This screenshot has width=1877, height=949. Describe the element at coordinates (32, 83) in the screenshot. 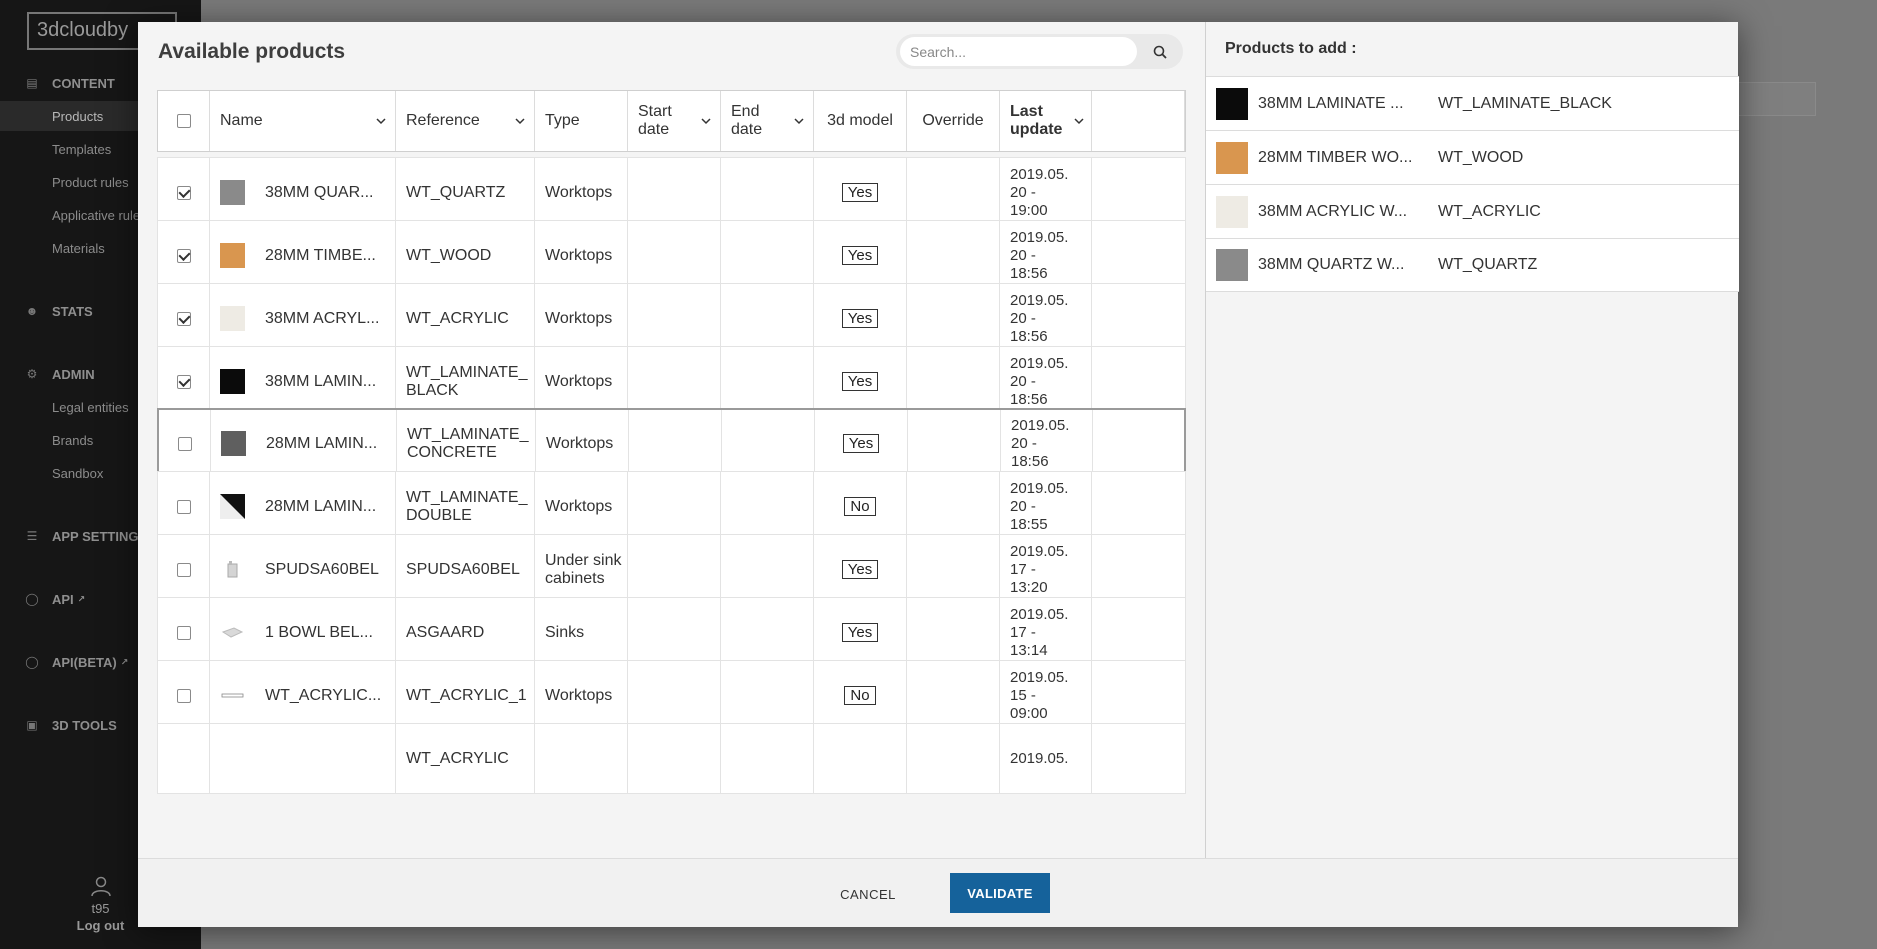

I see `content-icon: ▤` at that location.